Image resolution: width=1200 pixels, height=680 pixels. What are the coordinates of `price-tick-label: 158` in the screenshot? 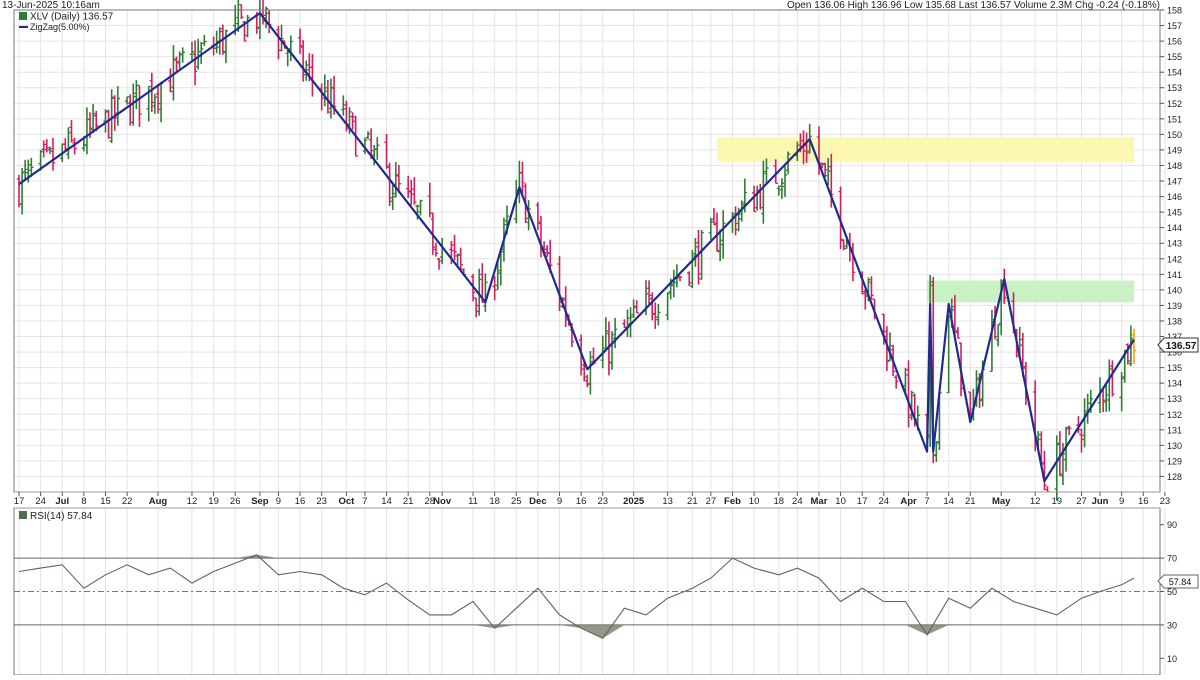 It's located at (1174, 11).